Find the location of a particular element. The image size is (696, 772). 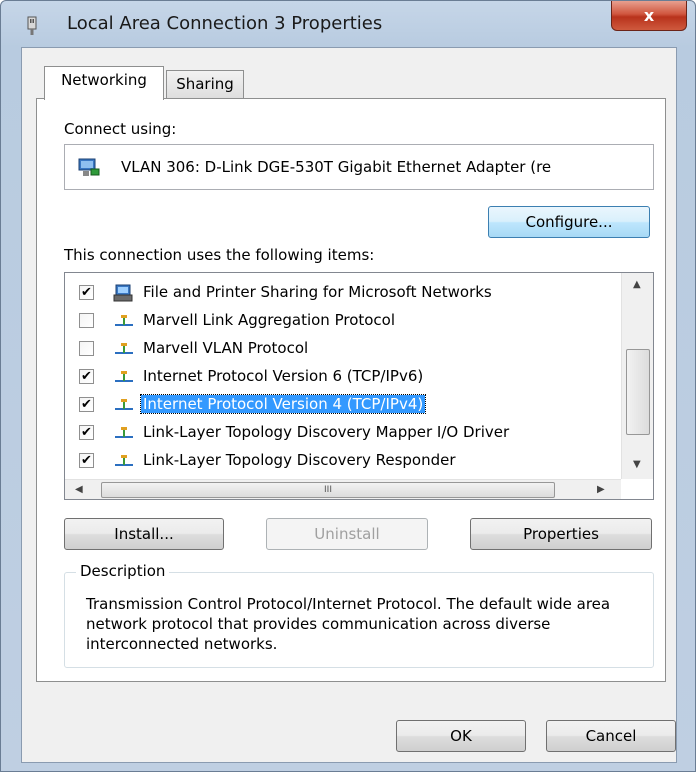

scroll-left-icon: ◀ is located at coordinates (79, 489).